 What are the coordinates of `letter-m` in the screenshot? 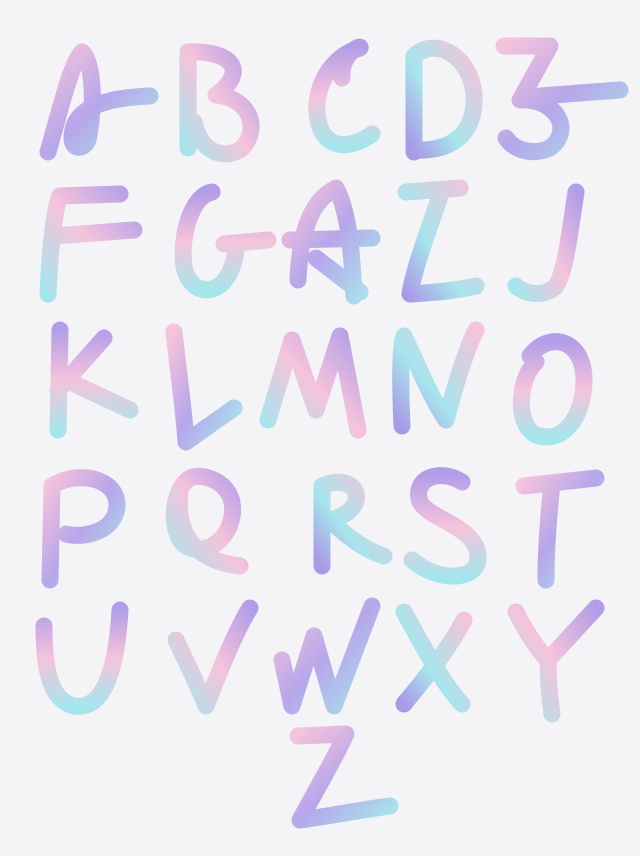 It's located at (313, 383).